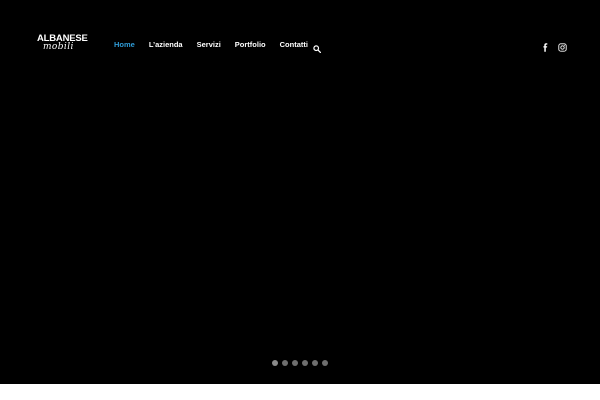 The width and height of the screenshot is (600, 400). What do you see at coordinates (58, 47) in the screenshot?
I see `logo-script: mobili` at bounding box center [58, 47].